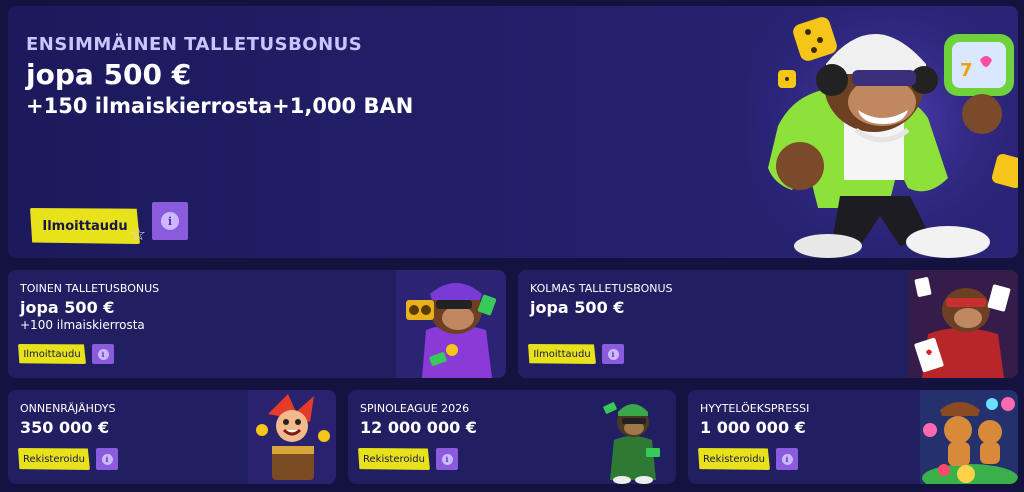  Describe the element at coordinates (631, 443) in the screenshot. I see `monkey-cash-illustration` at that location.